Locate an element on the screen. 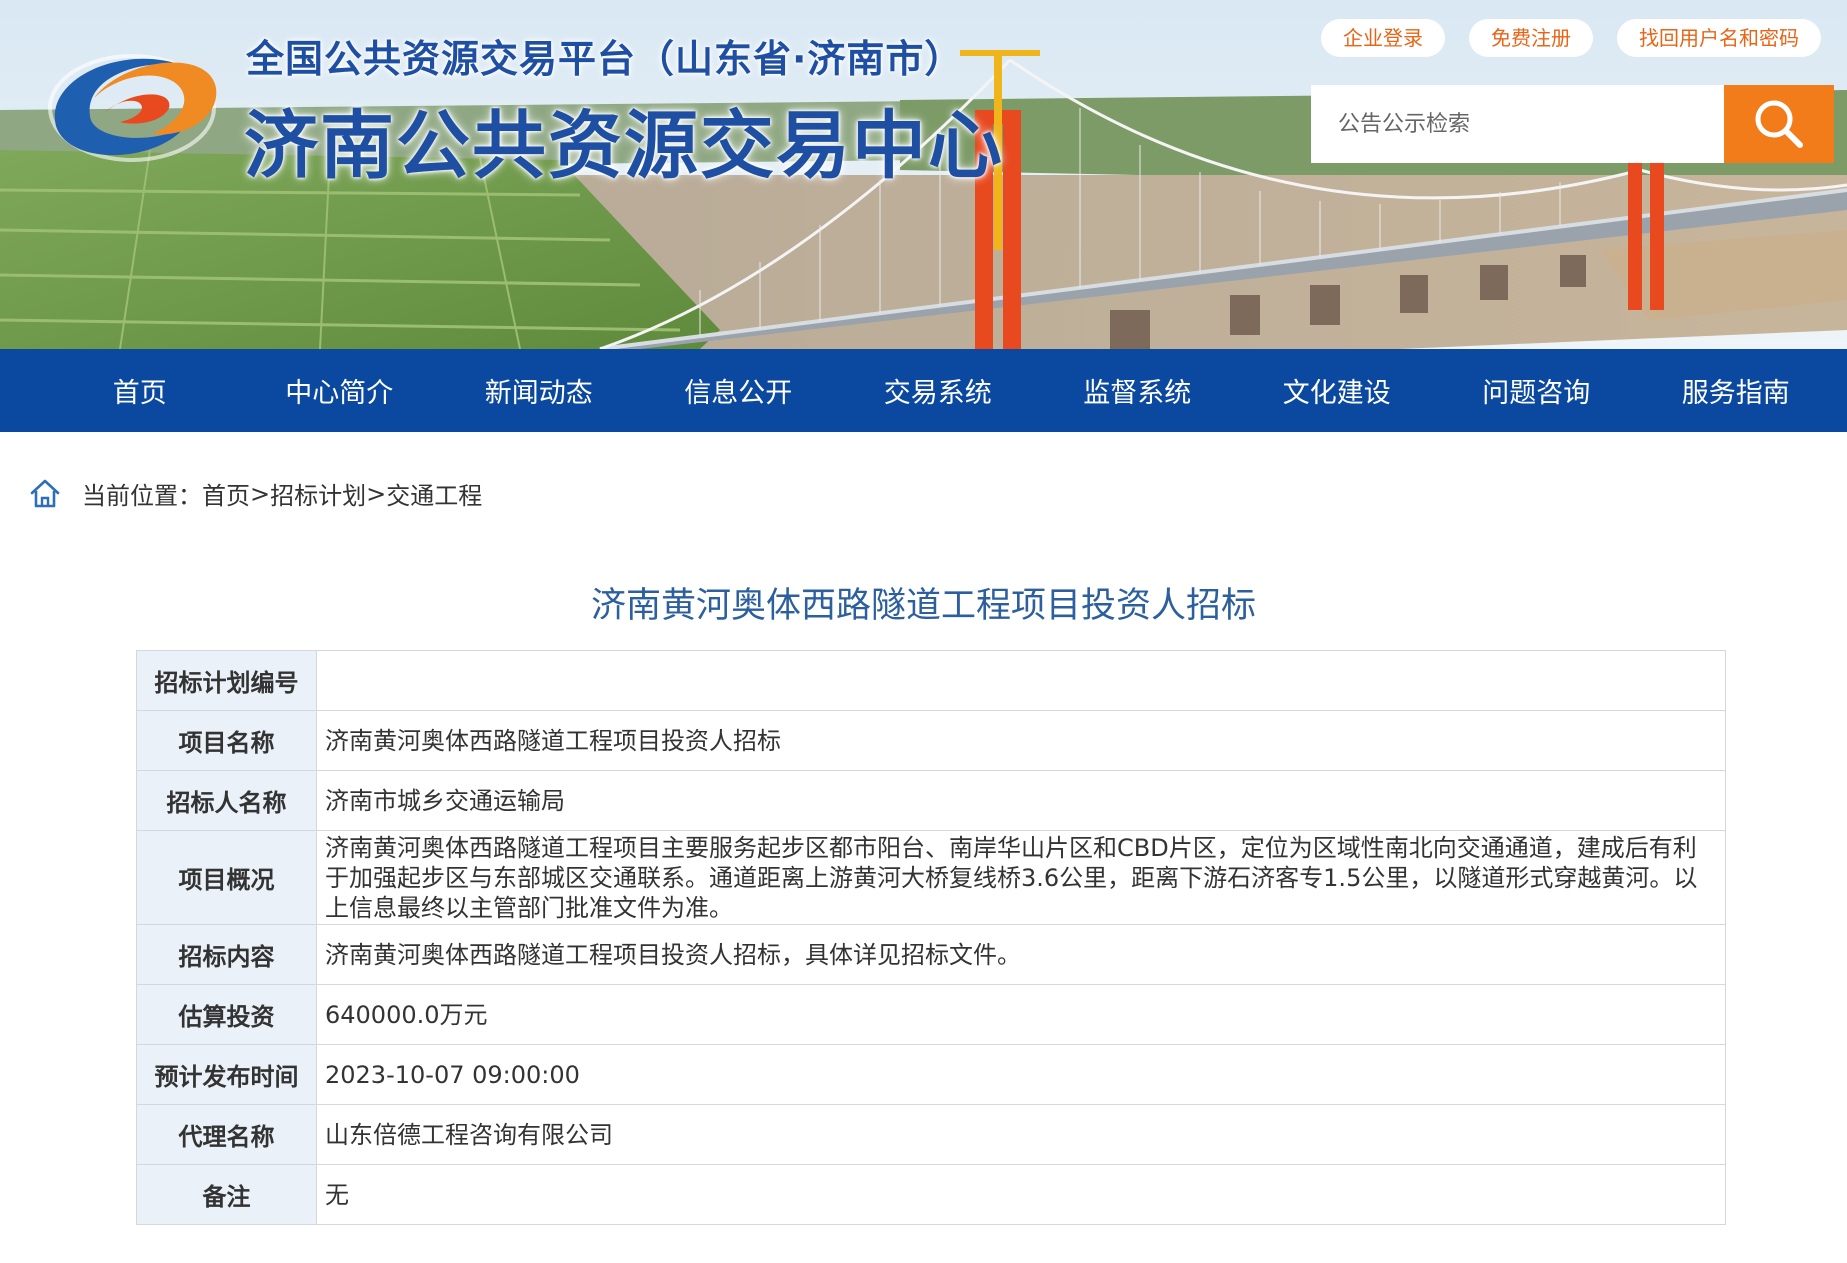 The image size is (1847, 1263). table-row: 招标计划编号 is located at coordinates (931, 680).